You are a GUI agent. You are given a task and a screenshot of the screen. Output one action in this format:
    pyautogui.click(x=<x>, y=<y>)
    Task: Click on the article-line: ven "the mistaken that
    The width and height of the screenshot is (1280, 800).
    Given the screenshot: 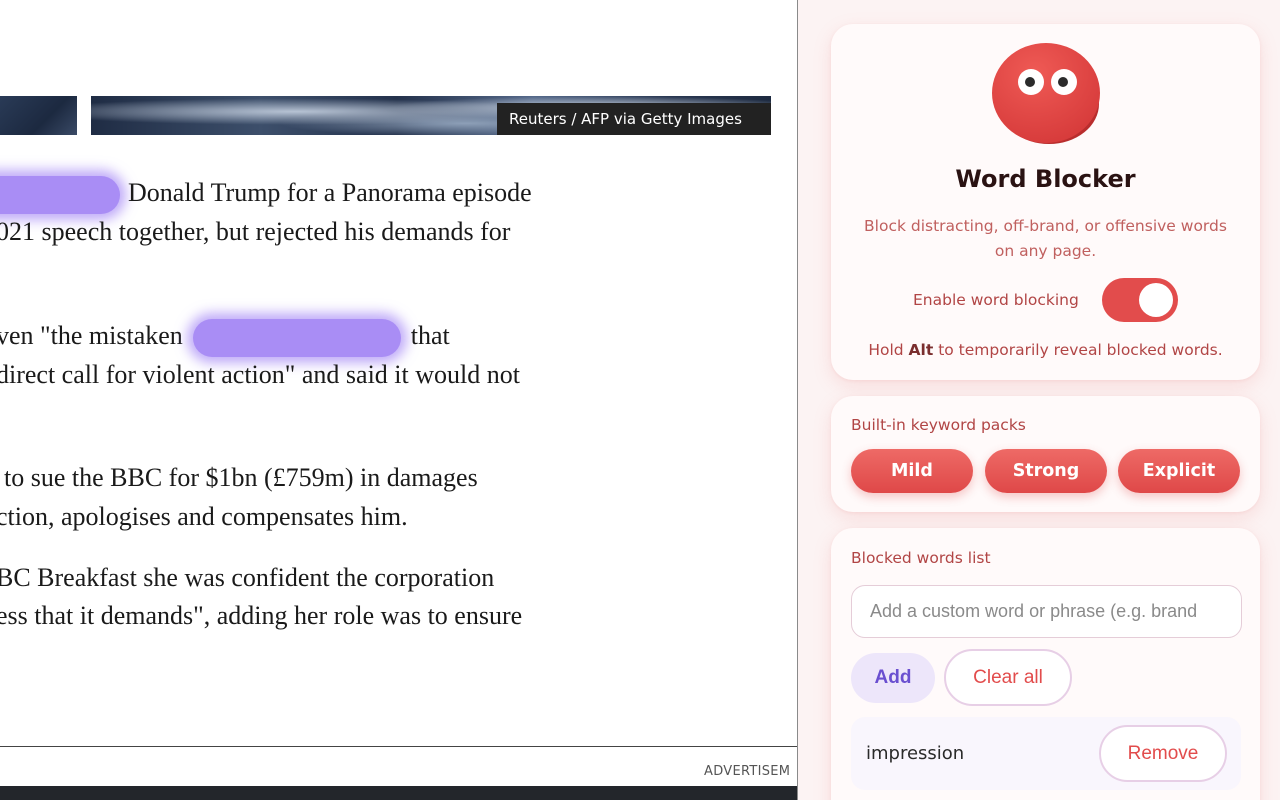 What is the action you would take?
    pyautogui.click(x=225, y=338)
    